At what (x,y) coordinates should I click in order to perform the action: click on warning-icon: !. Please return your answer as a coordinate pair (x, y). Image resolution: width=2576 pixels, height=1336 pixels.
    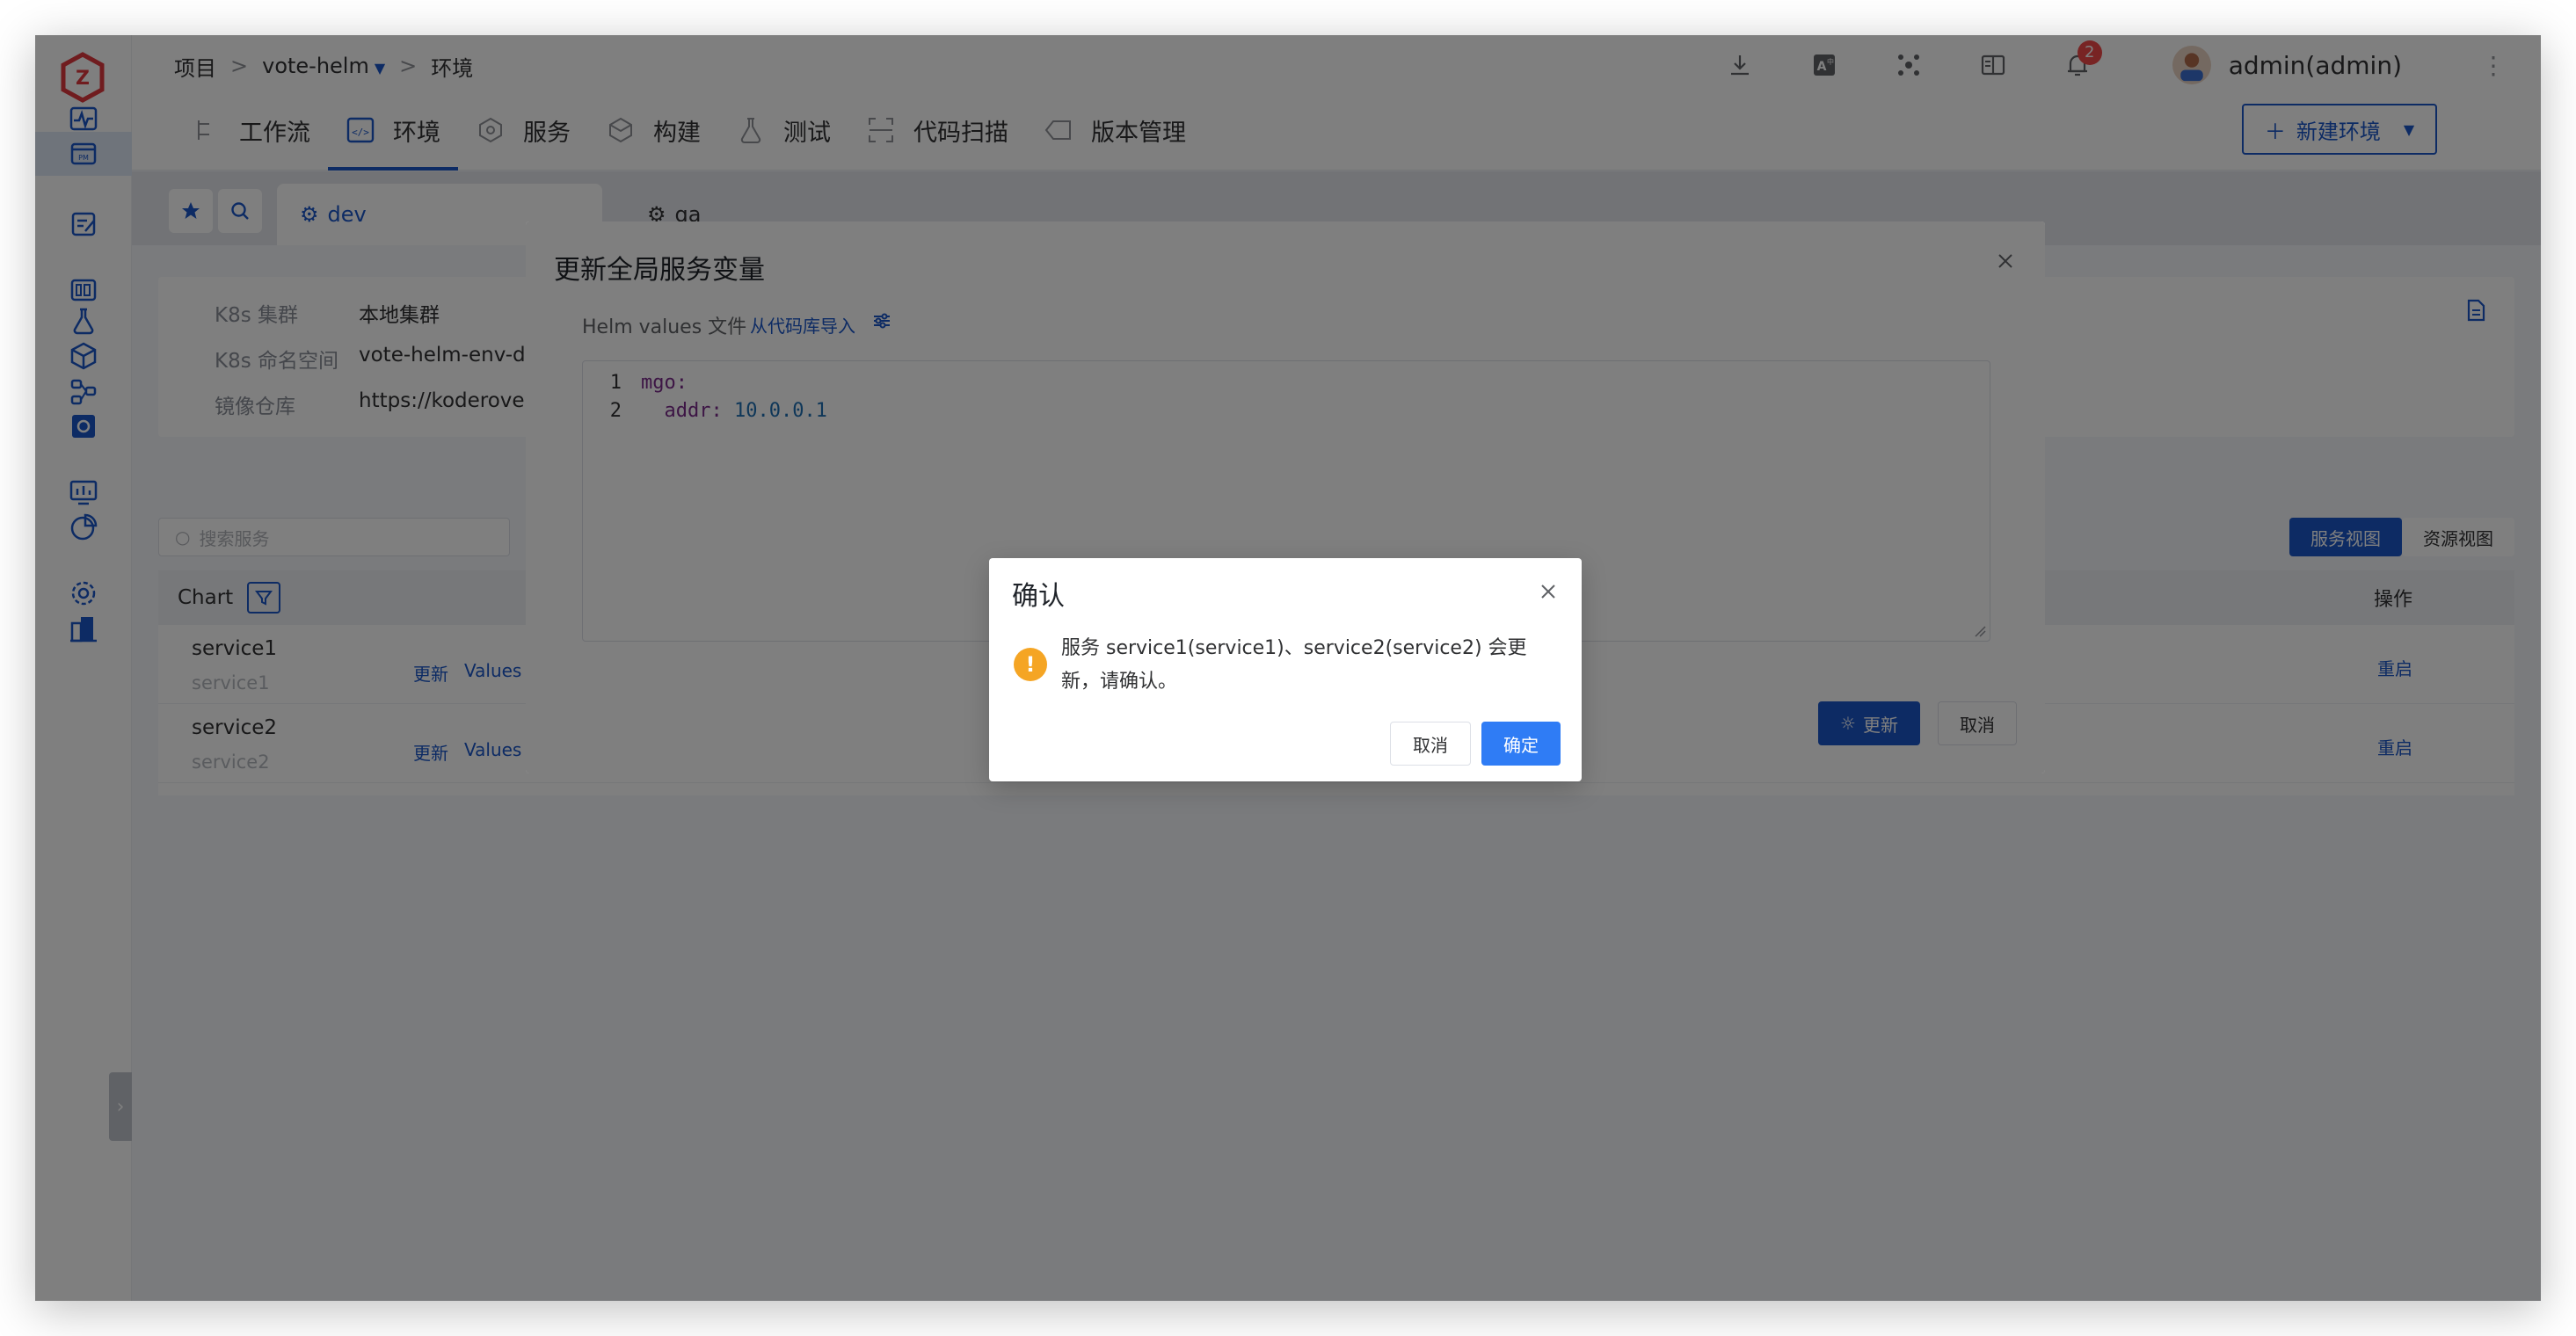
    Looking at the image, I should click on (1030, 664).